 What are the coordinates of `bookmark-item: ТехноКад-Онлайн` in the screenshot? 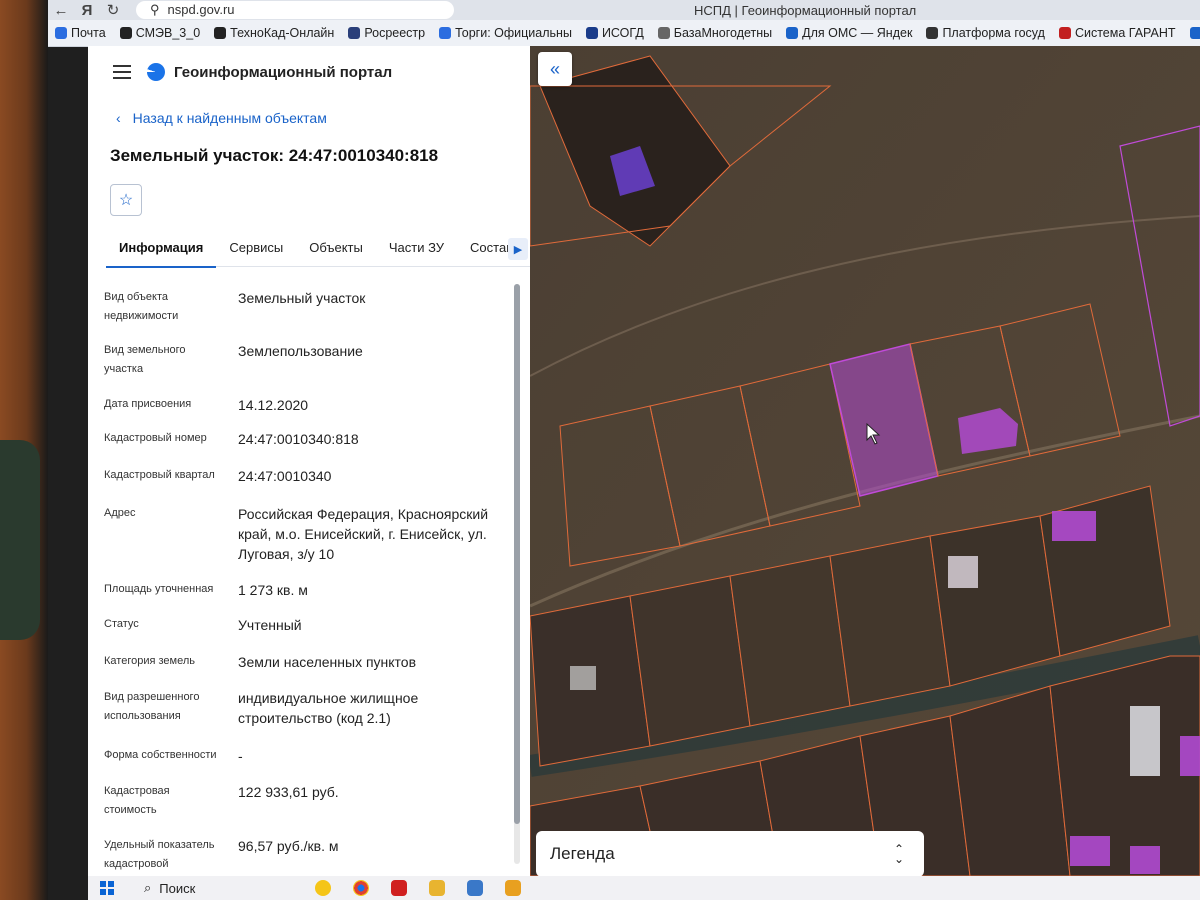 It's located at (274, 33).